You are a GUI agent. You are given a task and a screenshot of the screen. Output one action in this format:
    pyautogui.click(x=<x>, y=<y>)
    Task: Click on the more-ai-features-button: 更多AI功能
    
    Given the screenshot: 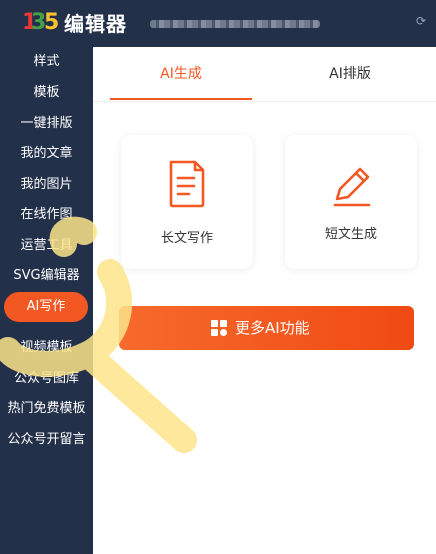 What is the action you would take?
    pyautogui.click(x=266, y=328)
    